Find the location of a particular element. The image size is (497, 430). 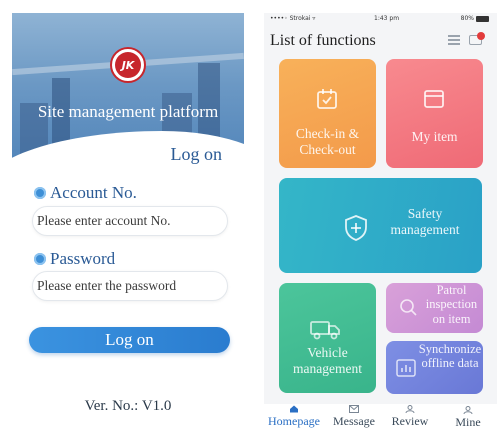

bar-chart-icon is located at coordinates (406, 368).